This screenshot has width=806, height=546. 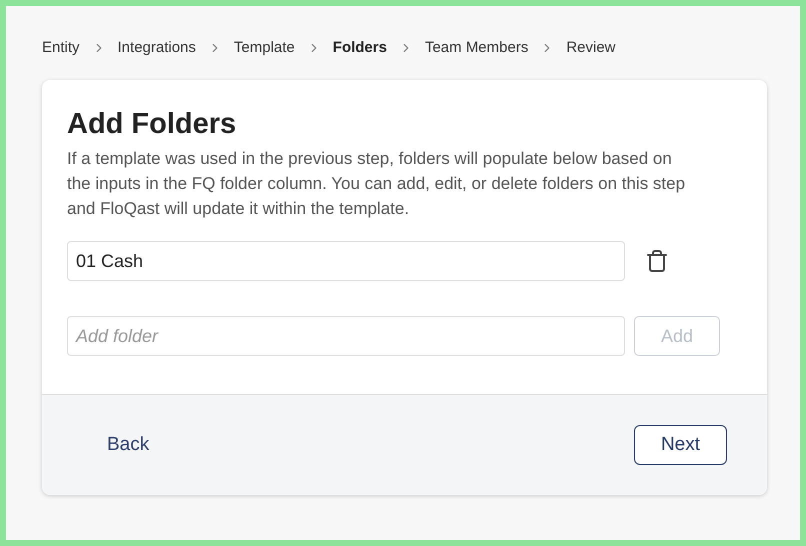 What do you see at coordinates (680, 445) in the screenshot?
I see `next-button: Next` at bounding box center [680, 445].